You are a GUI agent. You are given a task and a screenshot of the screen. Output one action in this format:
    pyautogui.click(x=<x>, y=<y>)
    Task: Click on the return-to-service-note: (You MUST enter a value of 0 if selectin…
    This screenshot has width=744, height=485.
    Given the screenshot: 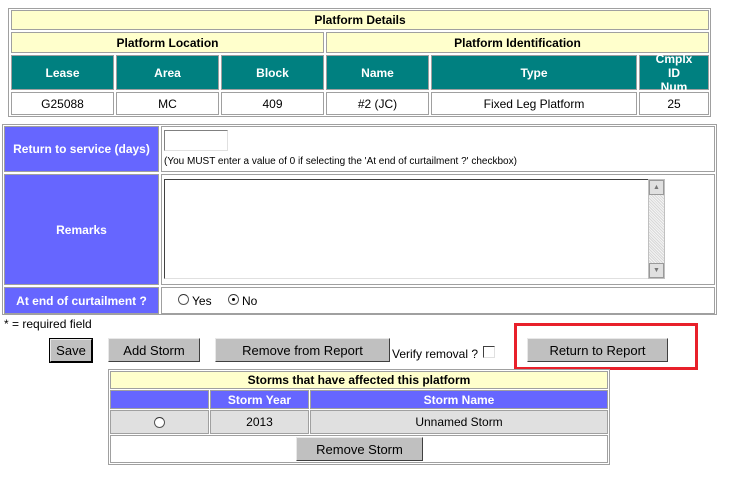 What is the action you would take?
    pyautogui.click(x=340, y=161)
    